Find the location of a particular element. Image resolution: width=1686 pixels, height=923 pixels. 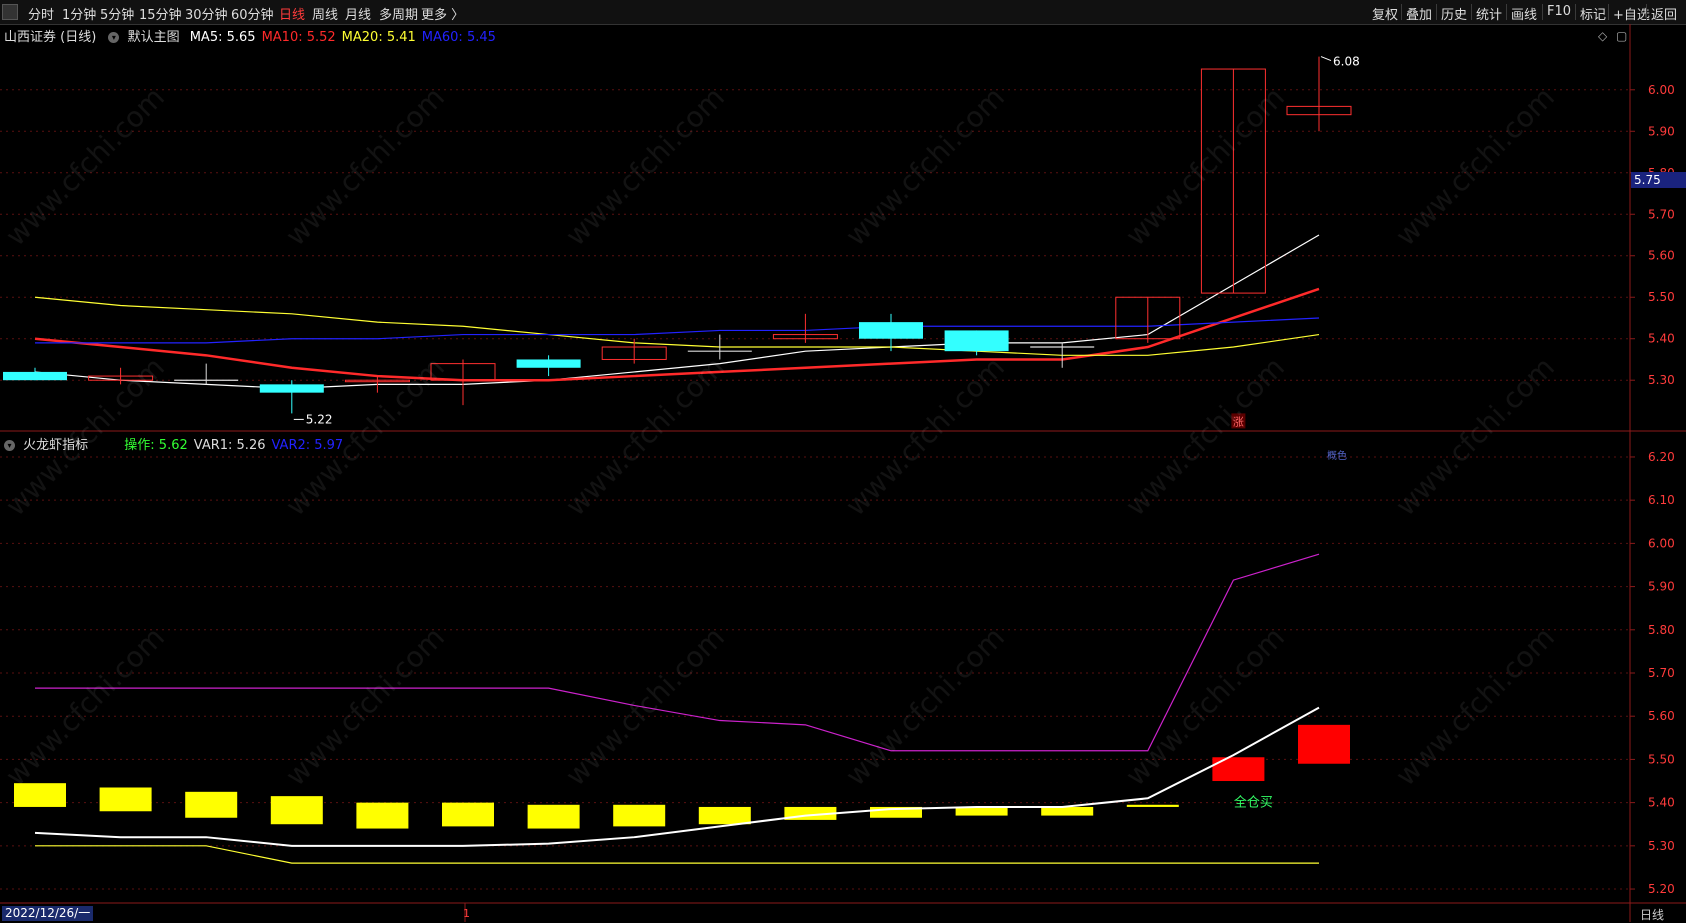

chart-name: 默认主图 is located at coordinates (154, 37).